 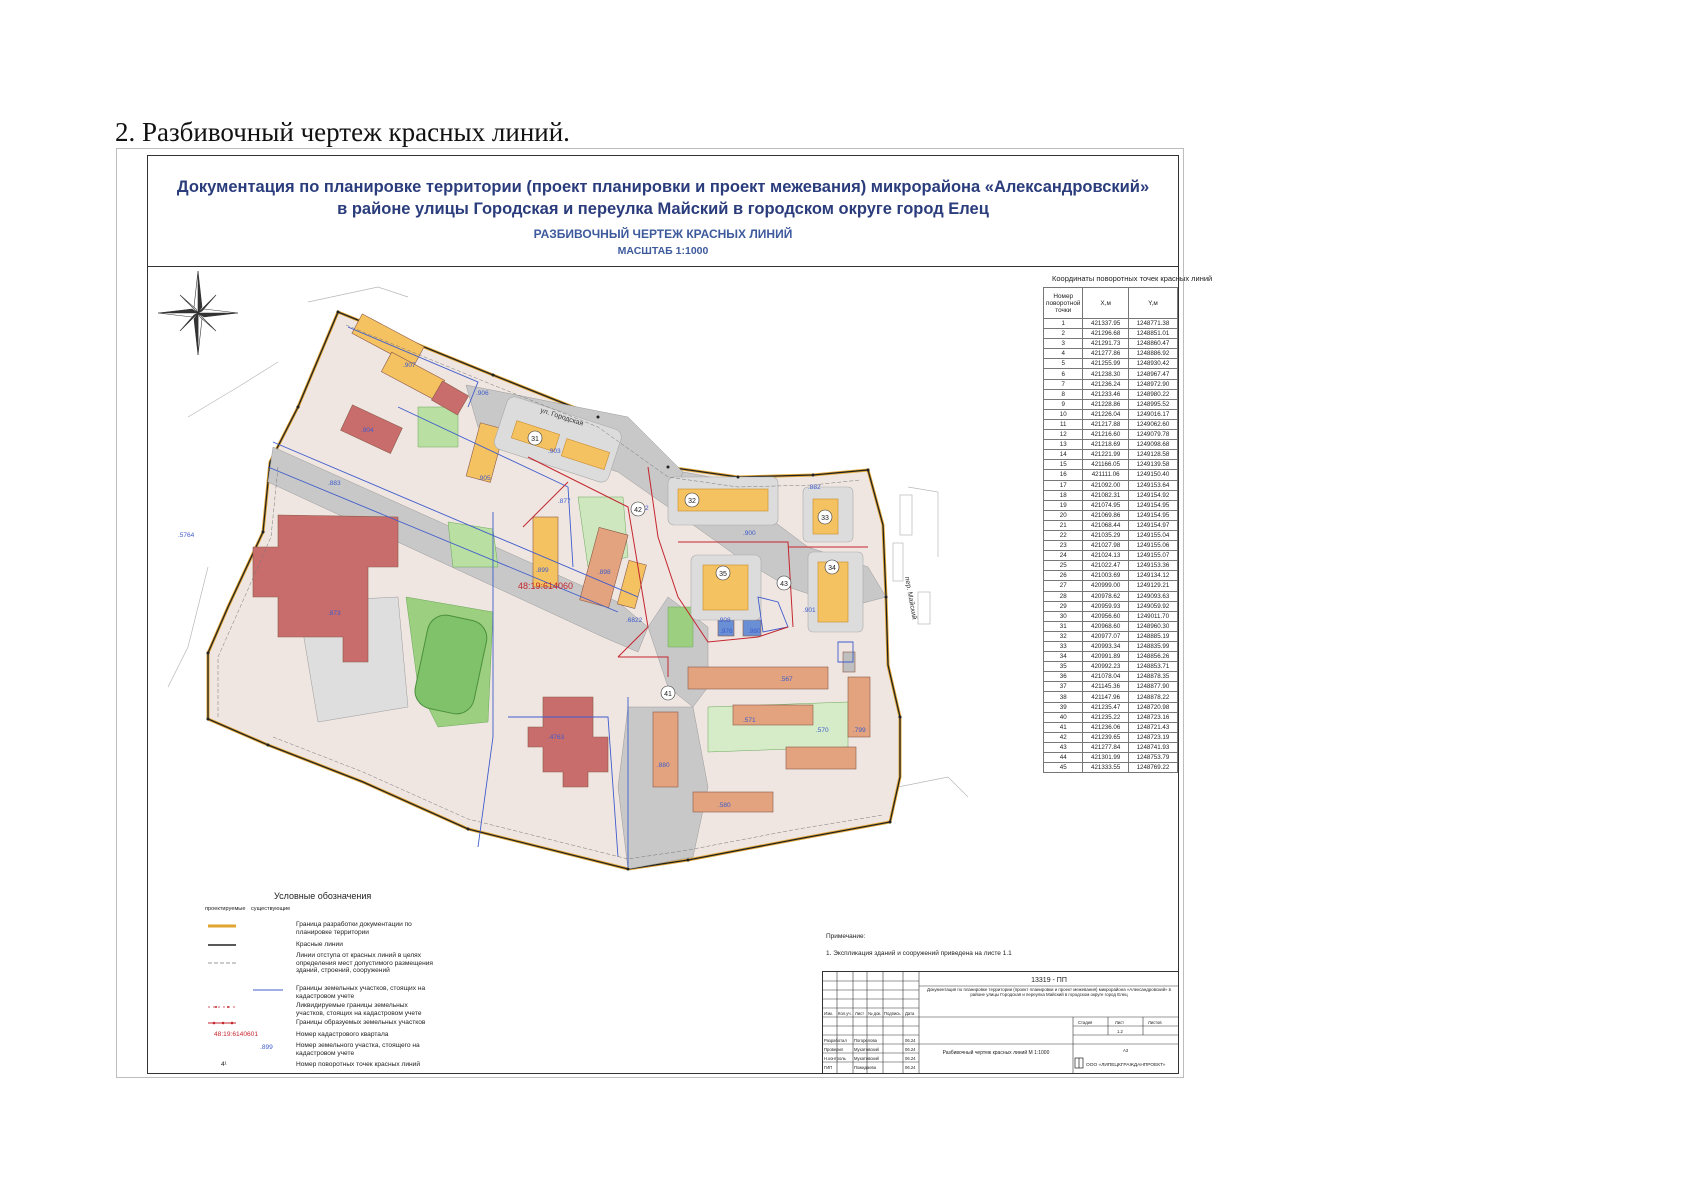 What do you see at coordinates (1063, 505) in the screenshot?
I see `point-number-cell: 19` at bounding box center [1063, 505].